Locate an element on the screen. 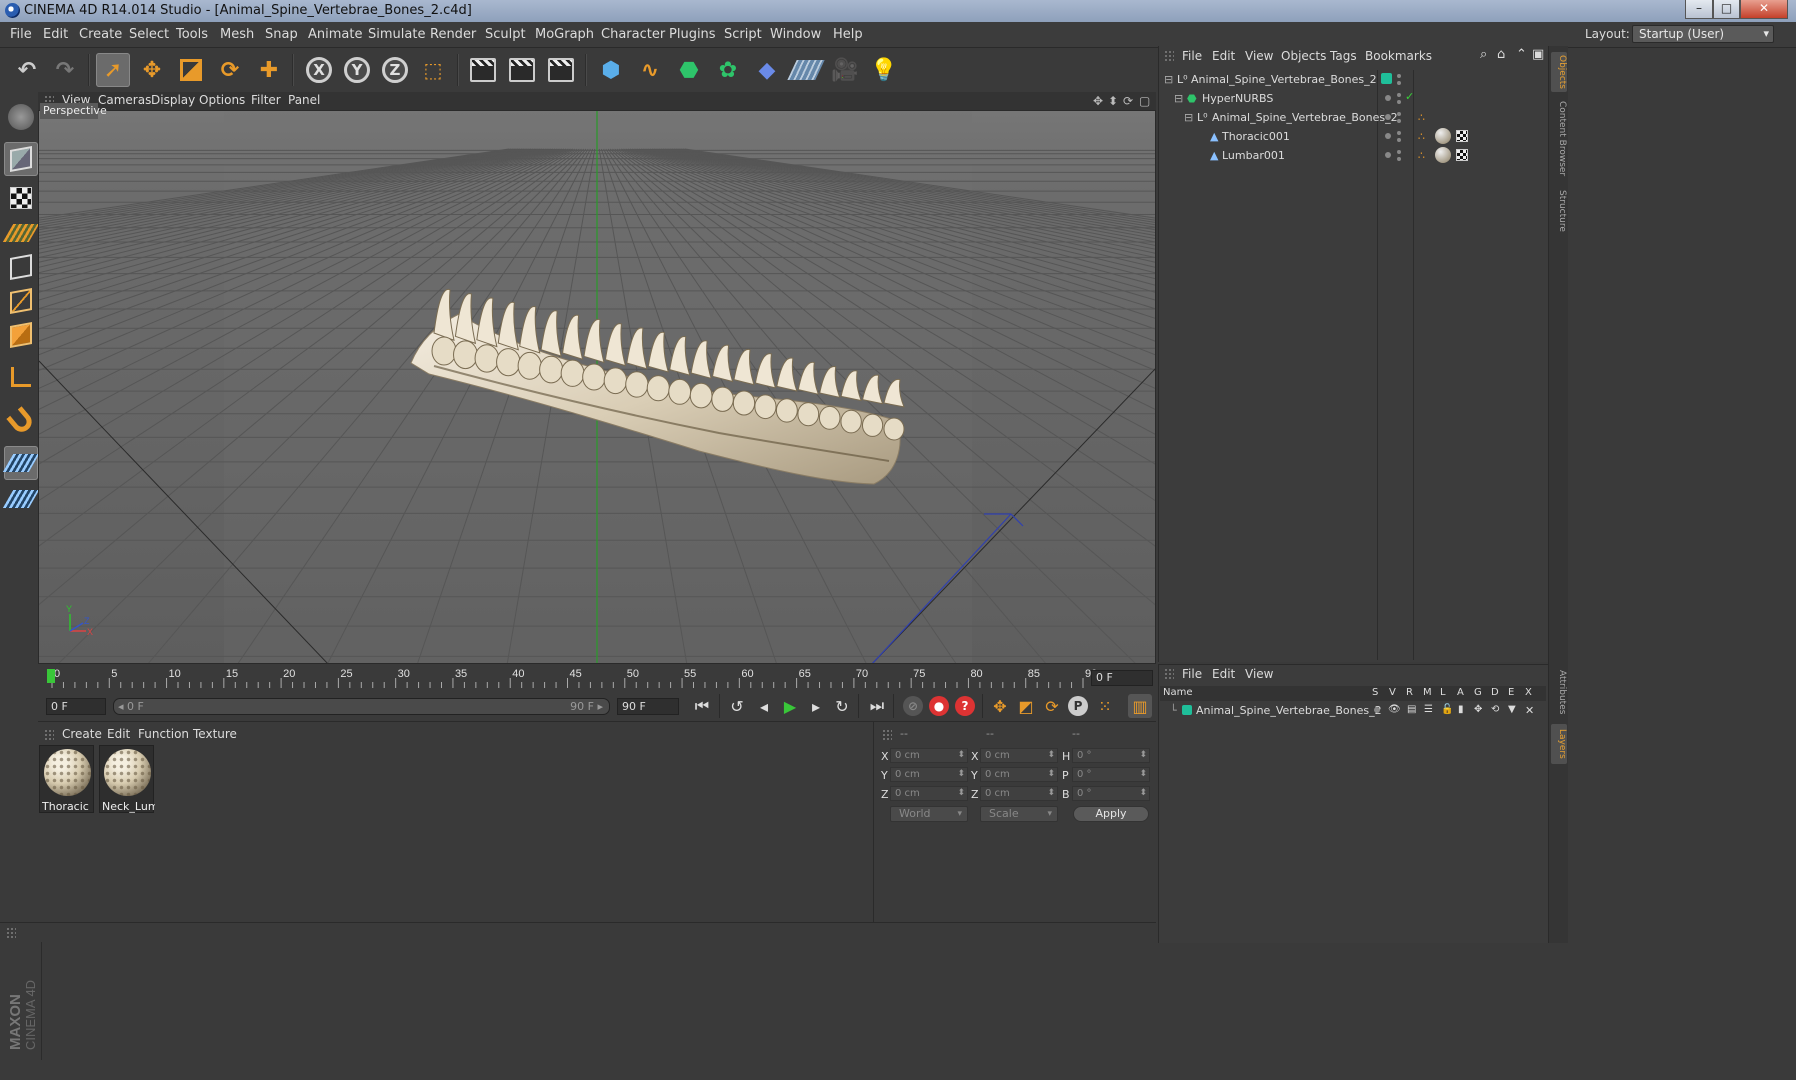 The width and height of the screenshot is (1796, 1080). light-icon: 💡 is located at coordinates (884, 70).